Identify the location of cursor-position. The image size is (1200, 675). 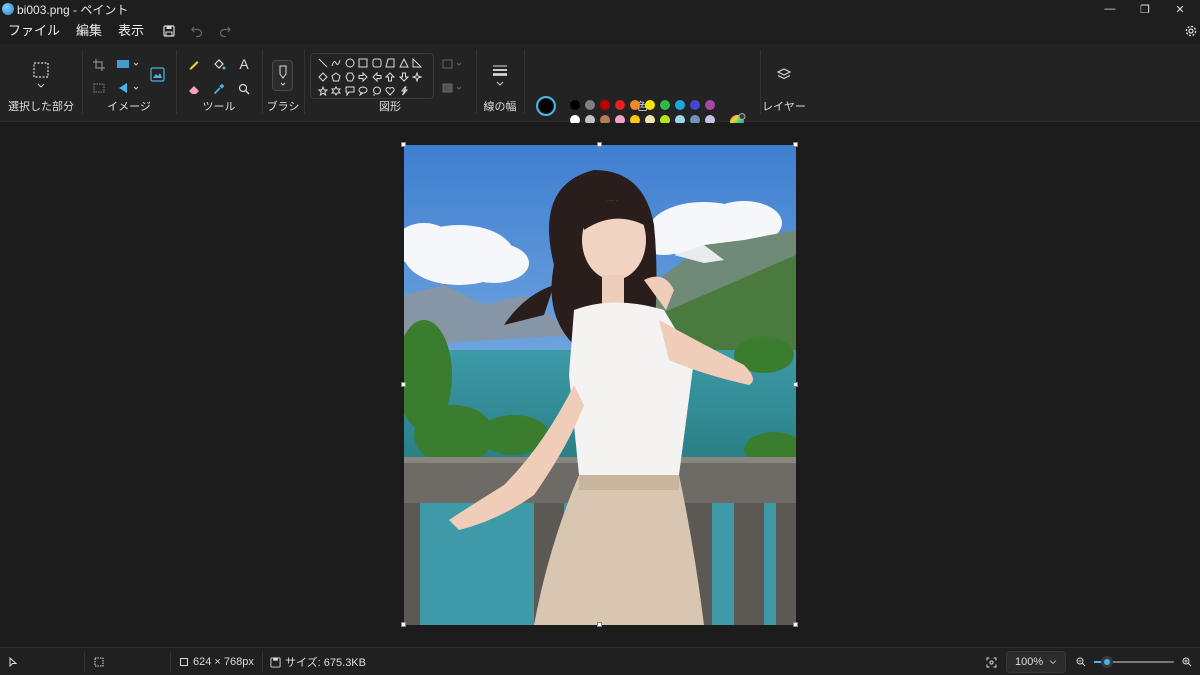
(13, 661).